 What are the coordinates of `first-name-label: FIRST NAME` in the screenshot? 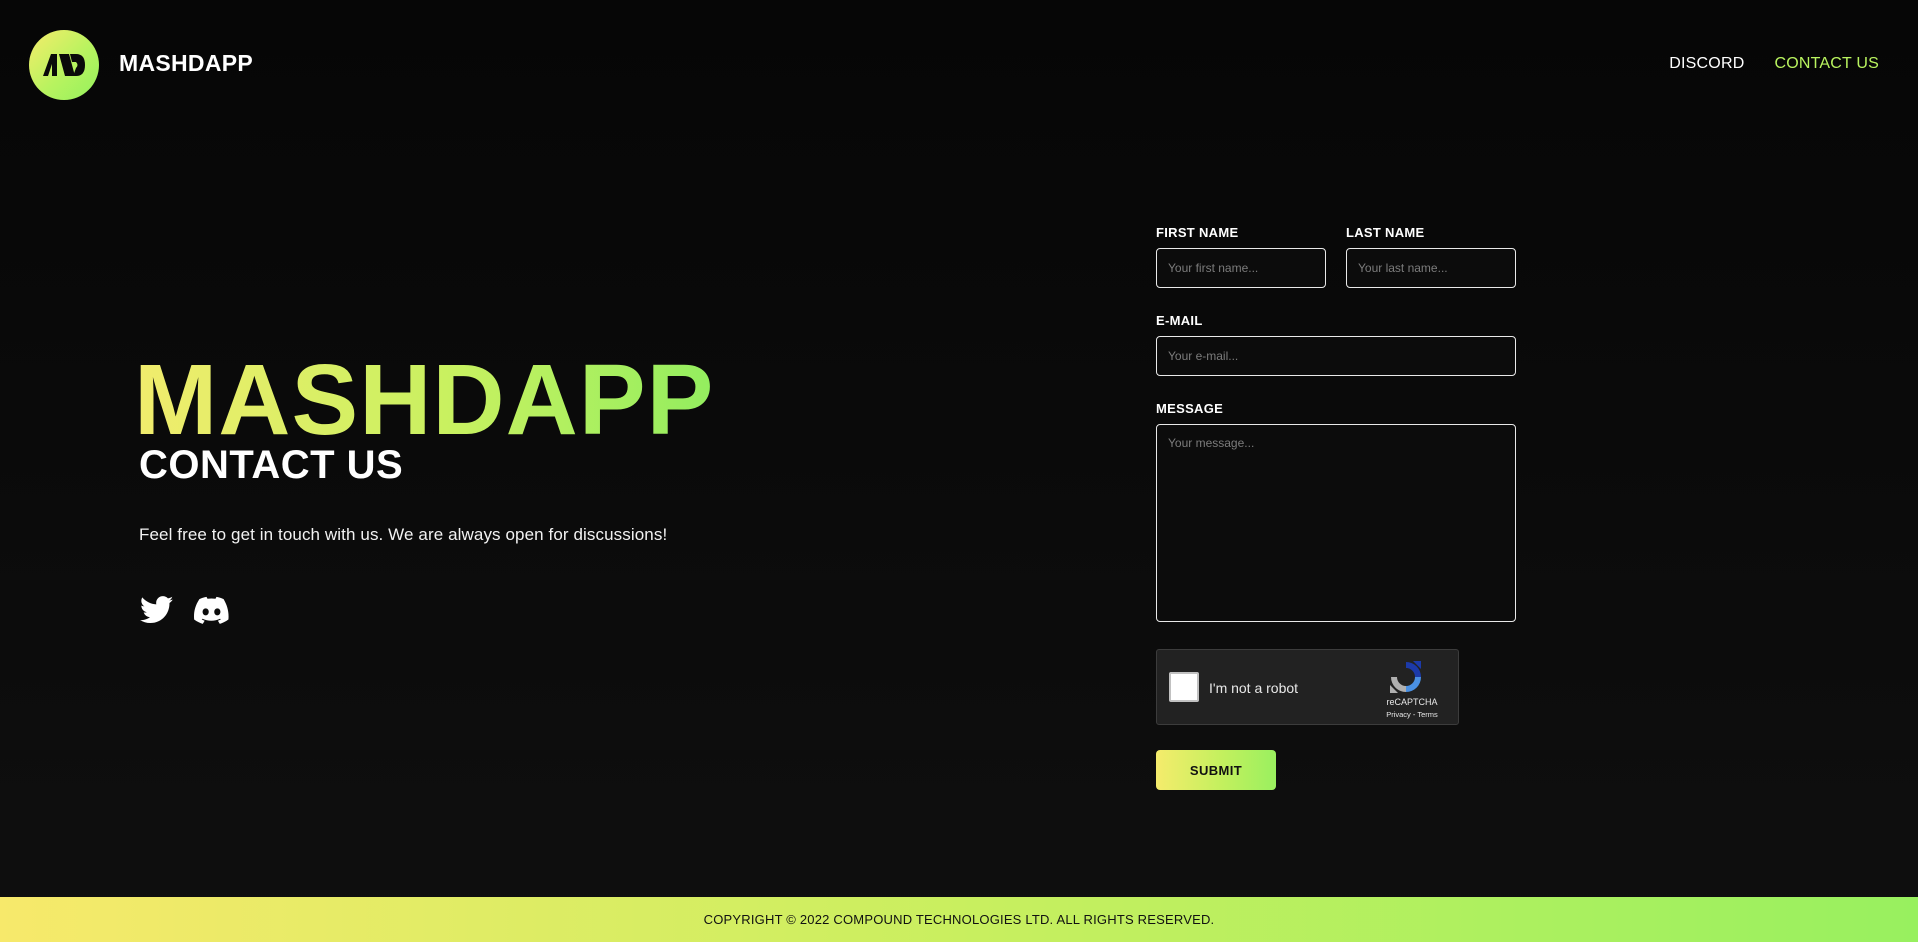 It's located at (1197, 232).